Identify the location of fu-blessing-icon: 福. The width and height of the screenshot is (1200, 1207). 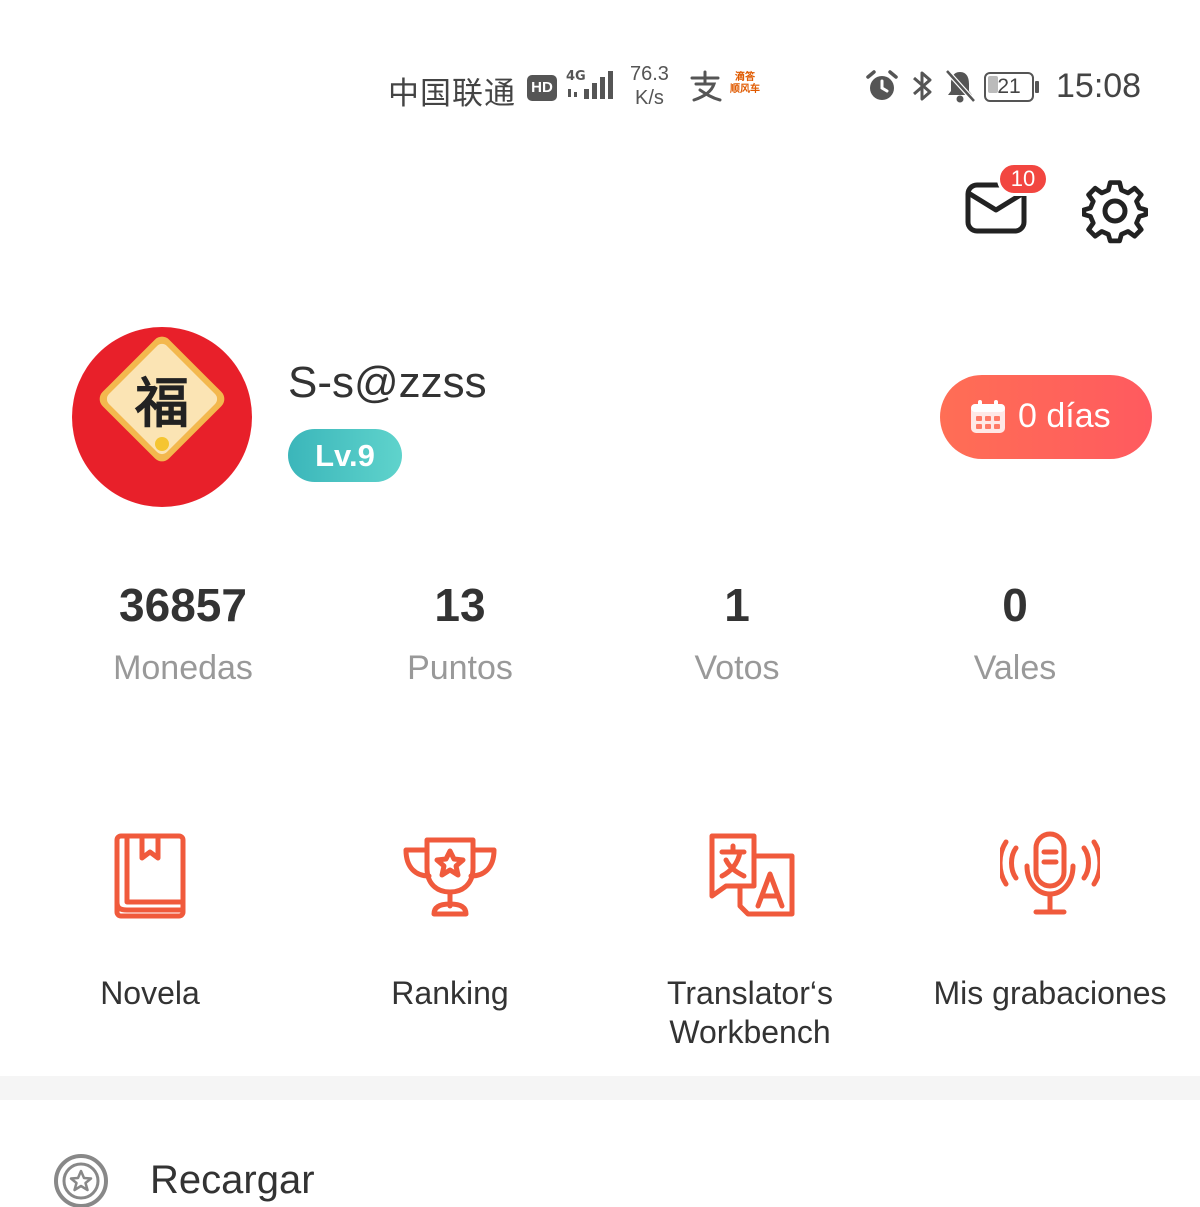
(162, 399).